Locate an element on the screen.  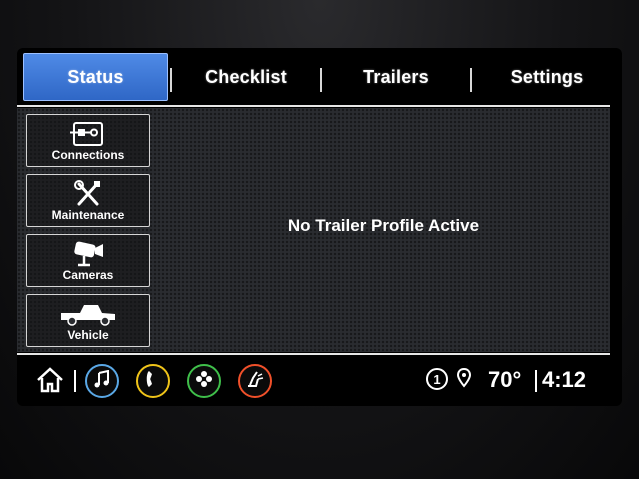
clock: 4:12 is located at coordinates (564, 379).